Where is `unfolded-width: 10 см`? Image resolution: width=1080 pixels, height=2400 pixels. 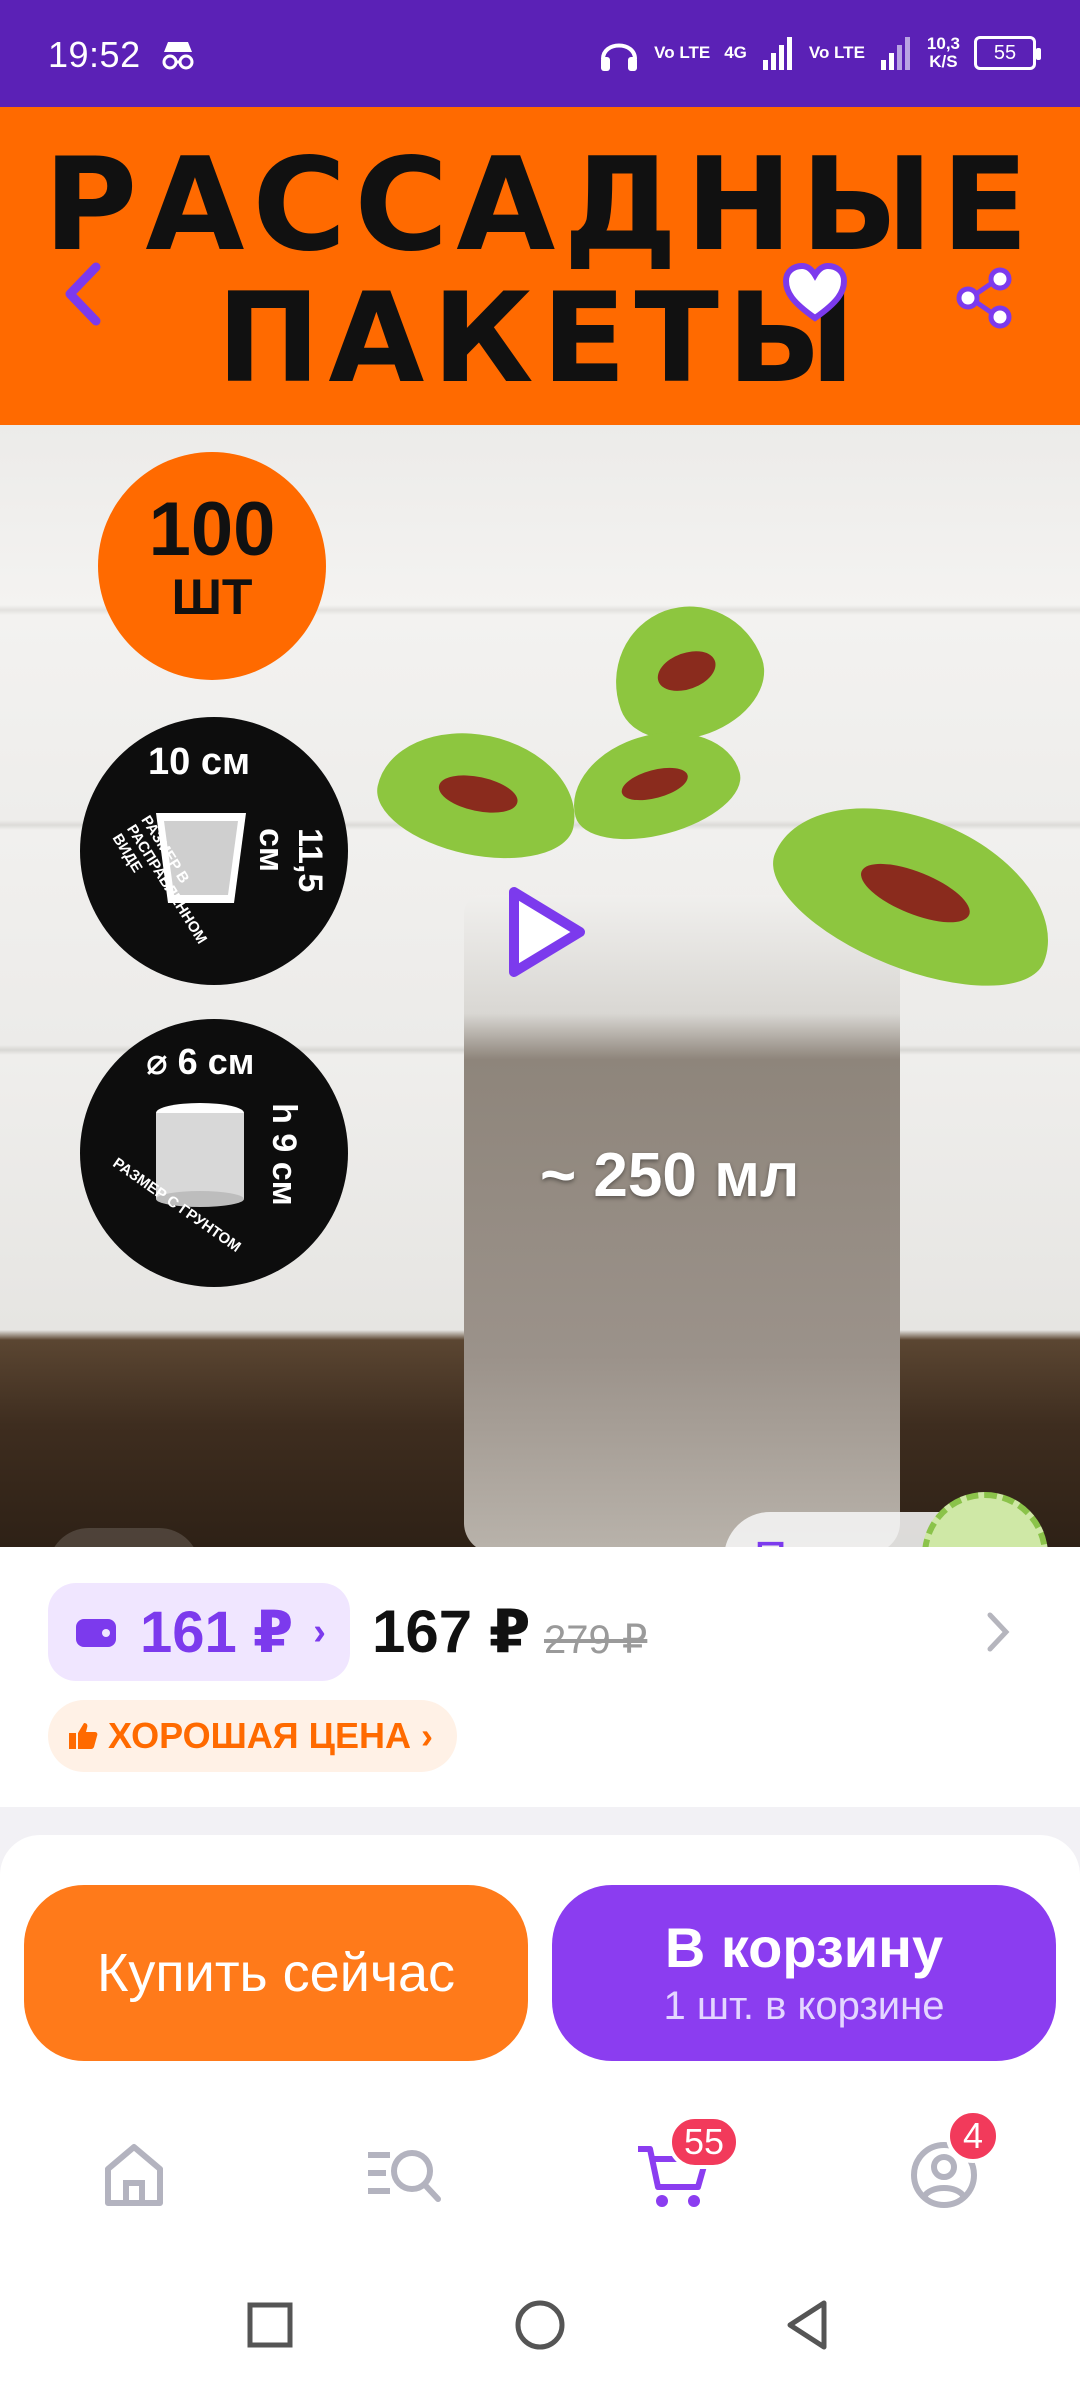 unfolded-width: 10 см is located at coordinates (199, 762).